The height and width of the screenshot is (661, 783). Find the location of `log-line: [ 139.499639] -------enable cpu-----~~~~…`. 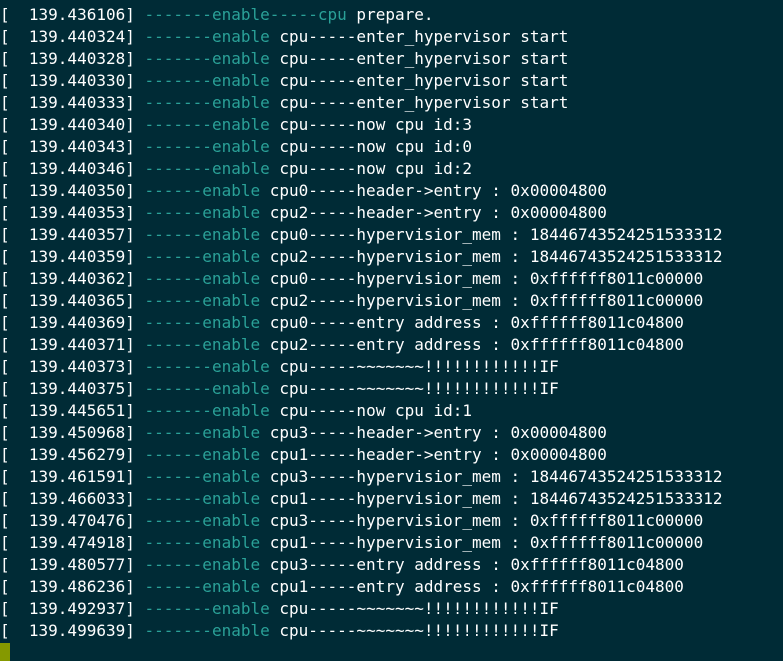

log-line: [ 139.499639] -------enable cpu-----~~~~… is located at coordinates (391, 631).